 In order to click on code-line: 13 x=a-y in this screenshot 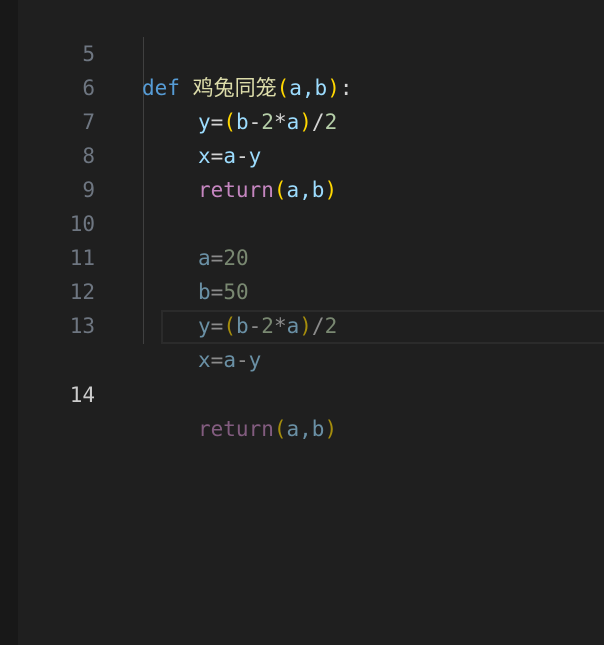, I will do `click(311, 323)`.